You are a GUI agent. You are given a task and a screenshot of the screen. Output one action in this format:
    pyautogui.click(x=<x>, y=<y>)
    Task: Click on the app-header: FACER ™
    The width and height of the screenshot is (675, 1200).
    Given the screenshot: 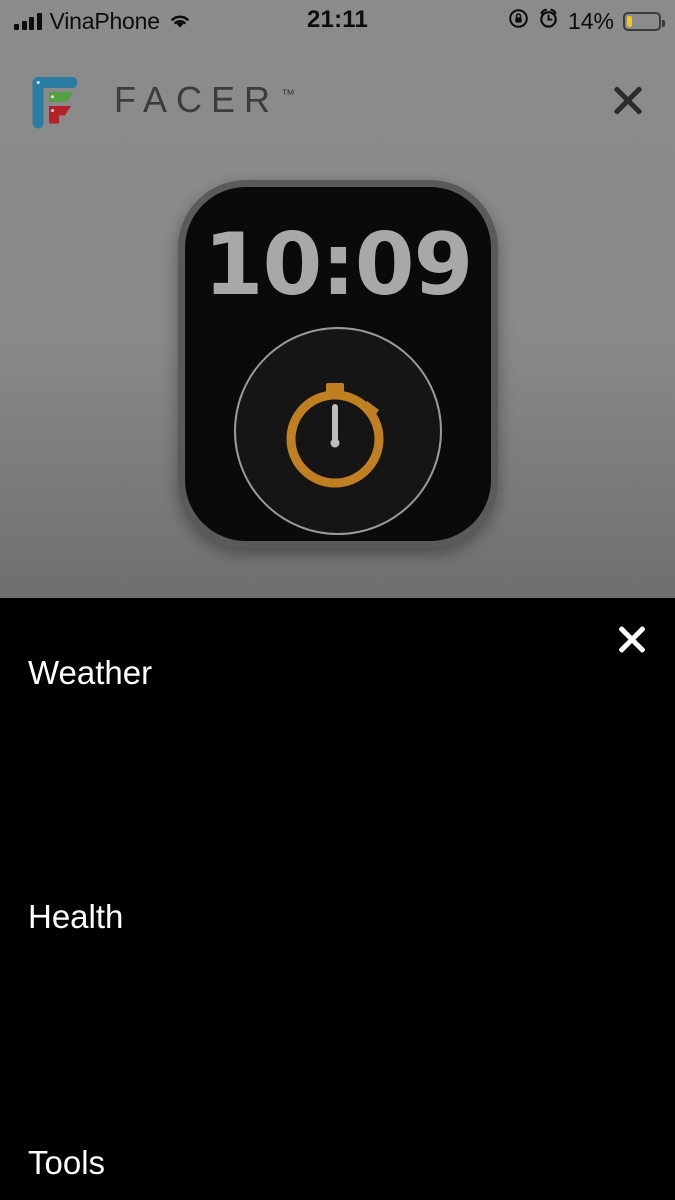 What is the action you would take?
    pyautogui.click(x=337, y=100)
    